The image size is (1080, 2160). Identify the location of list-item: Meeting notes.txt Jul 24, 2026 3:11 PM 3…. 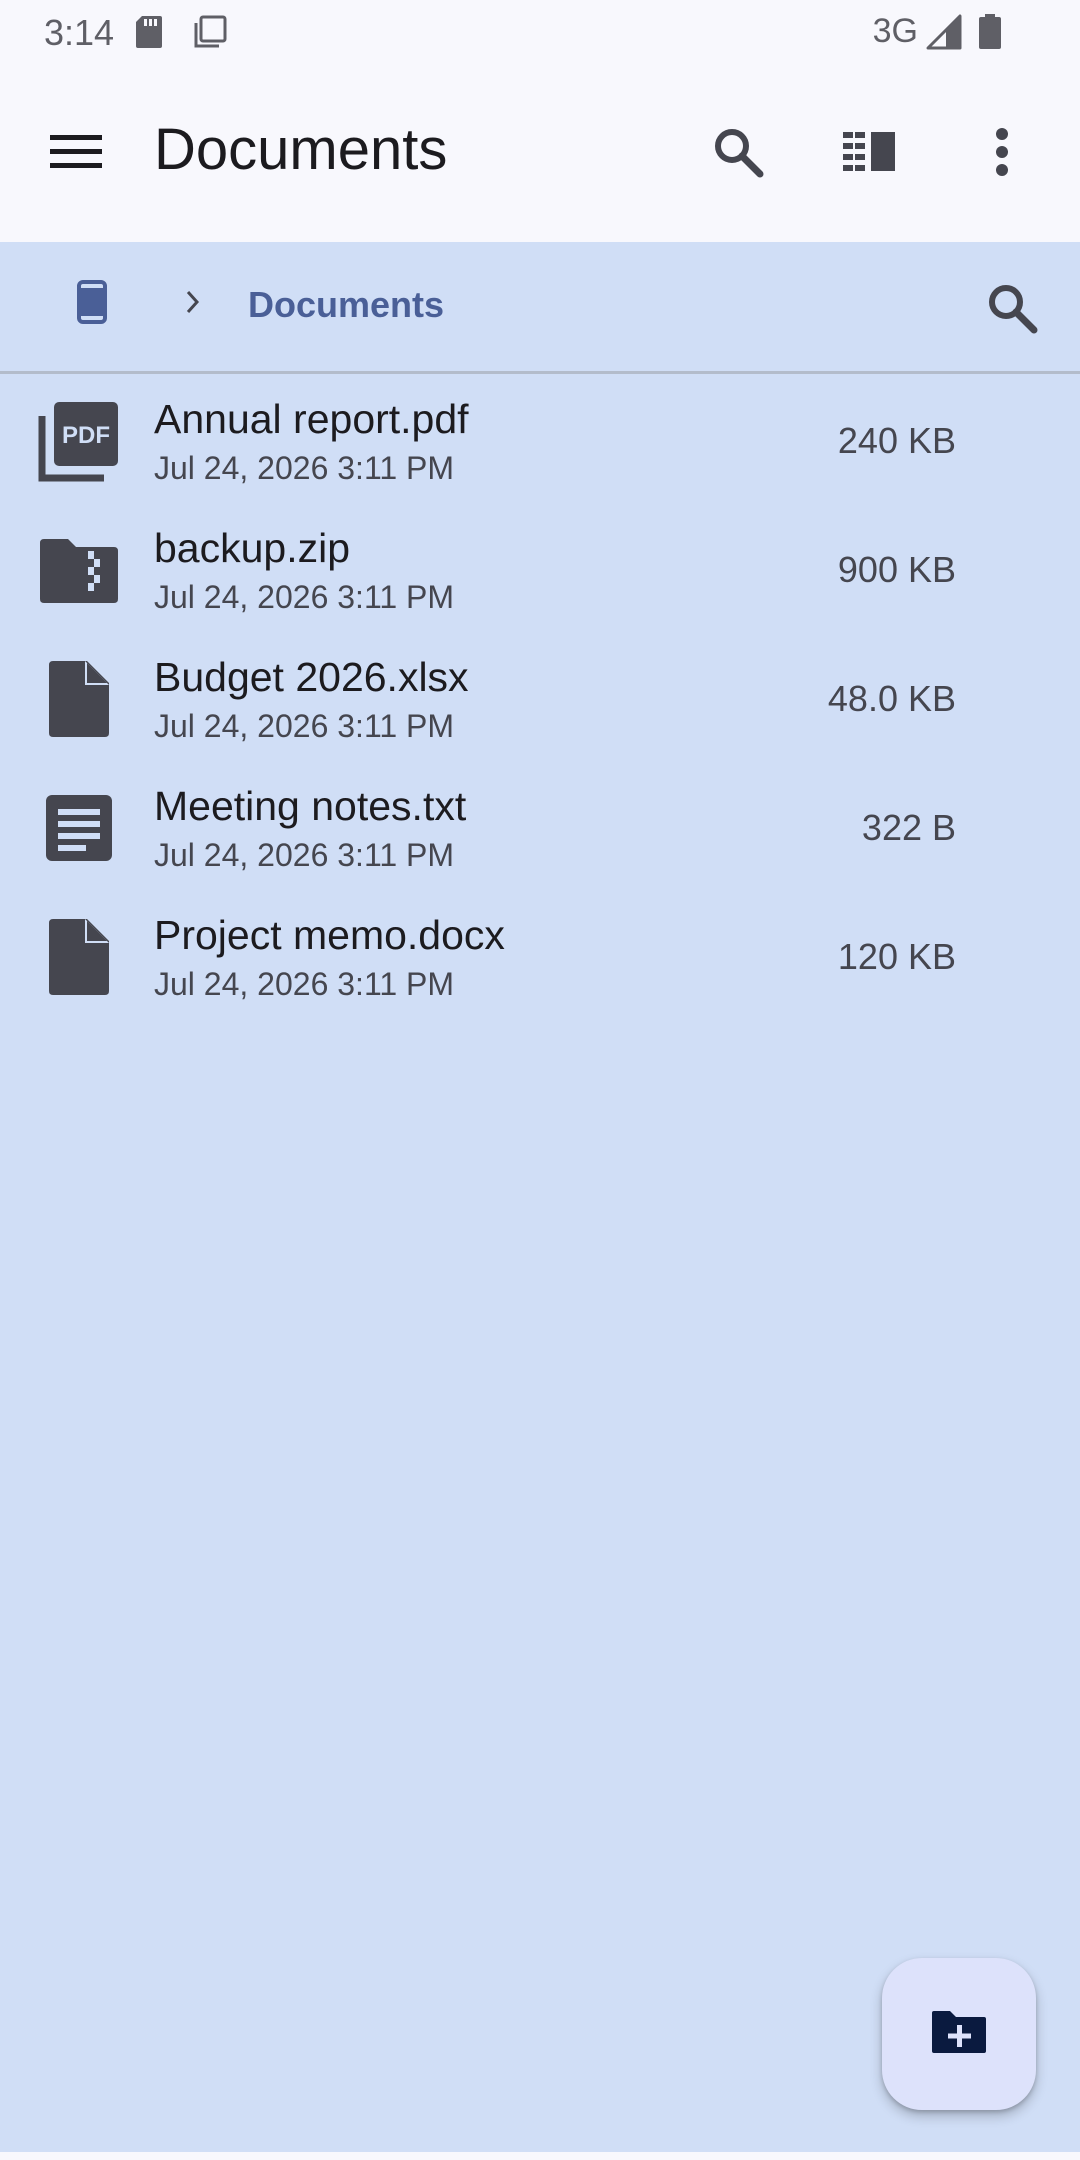
(540, 827).